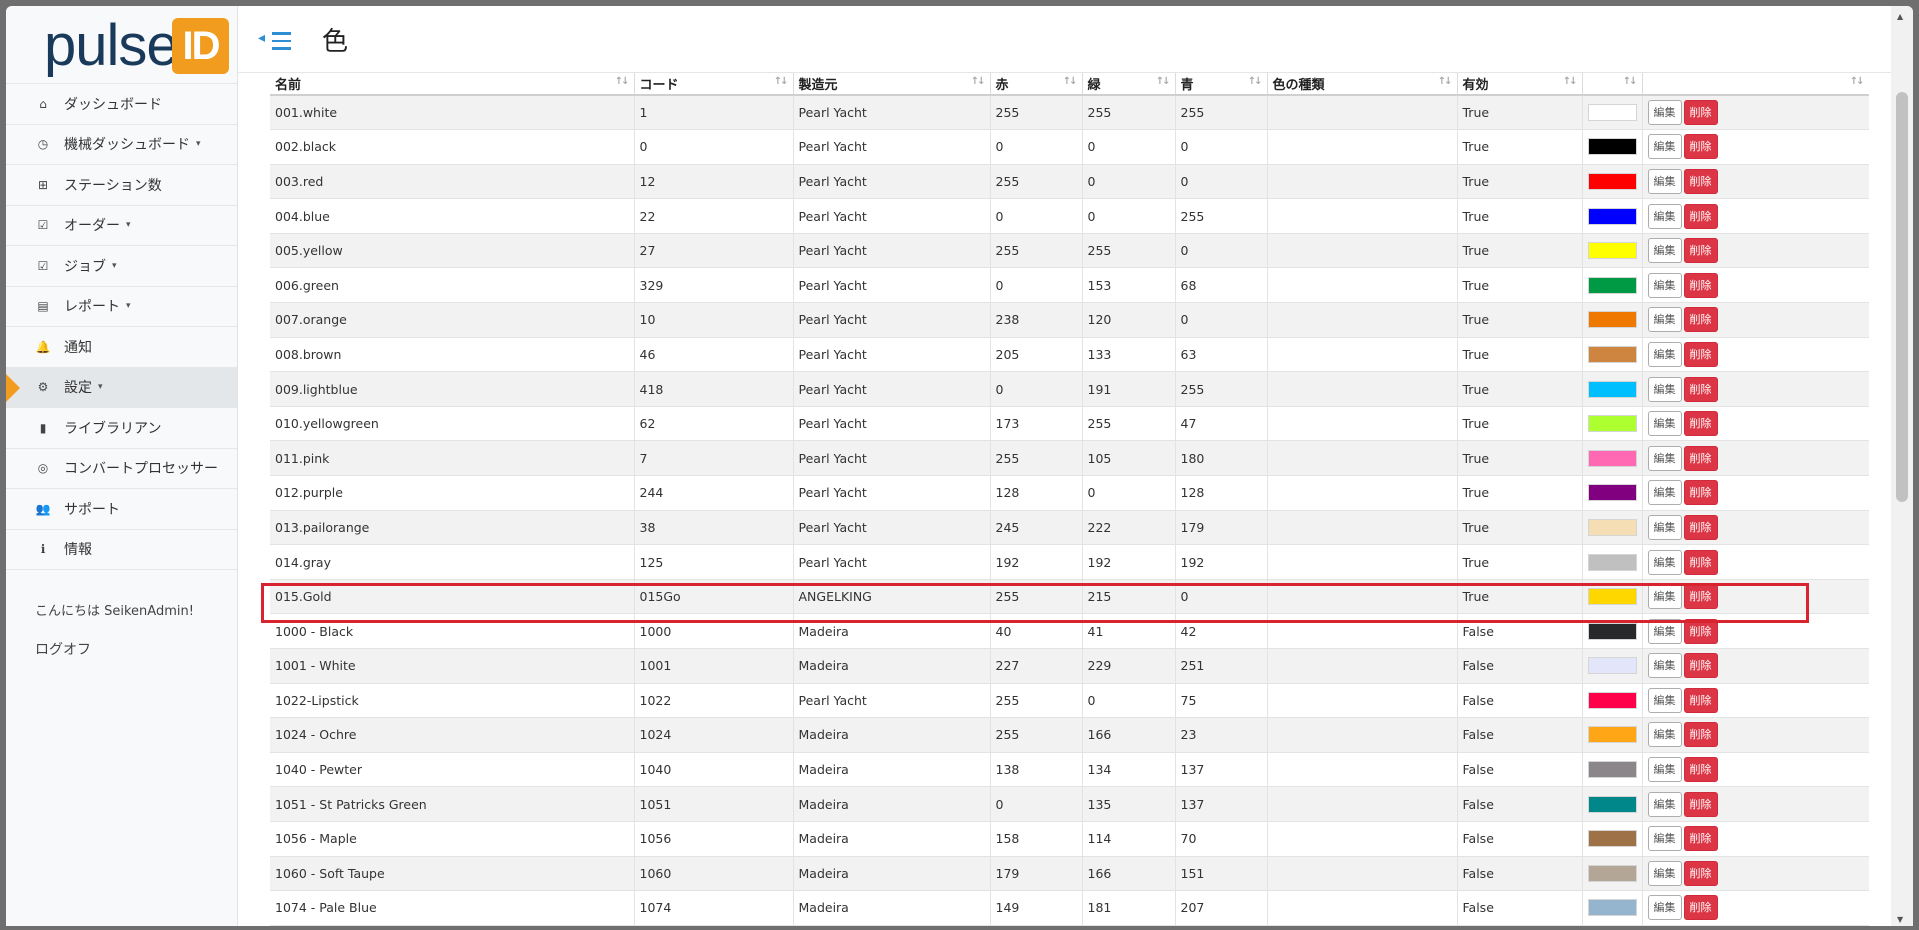  Describe the element at coordinates (121, 104) in the screenshot. I see `sidebar-item: ⌂ ダッシュボード` at that location.